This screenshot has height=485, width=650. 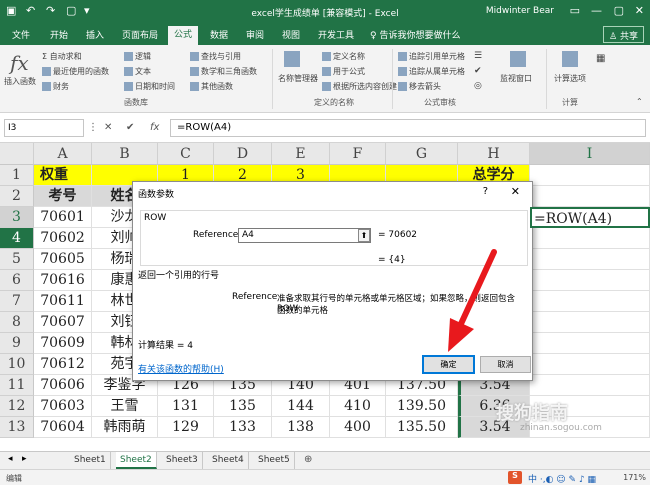 I want to click on cell-i3: =ROW(A4), so click(x=590, y=217).